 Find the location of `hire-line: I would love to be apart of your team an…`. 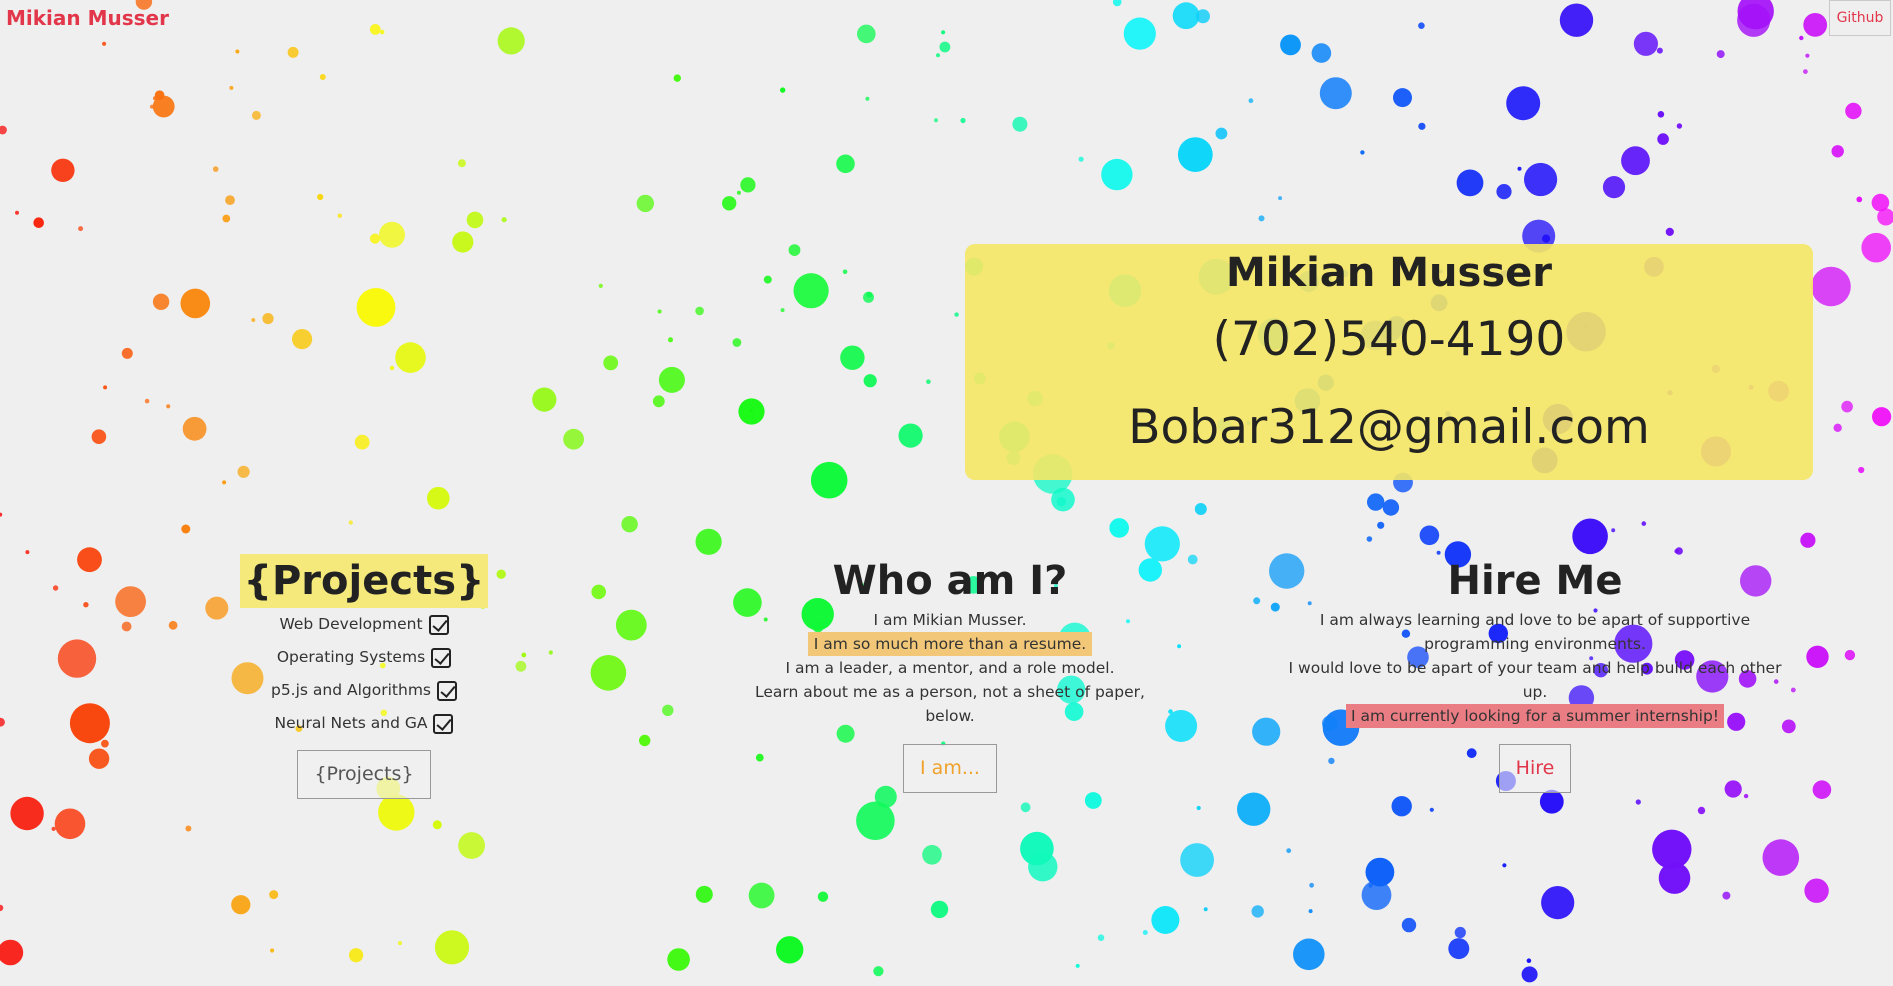

hire-line: I would love to be apart of your team an… is located at coordinates (1535, 680).